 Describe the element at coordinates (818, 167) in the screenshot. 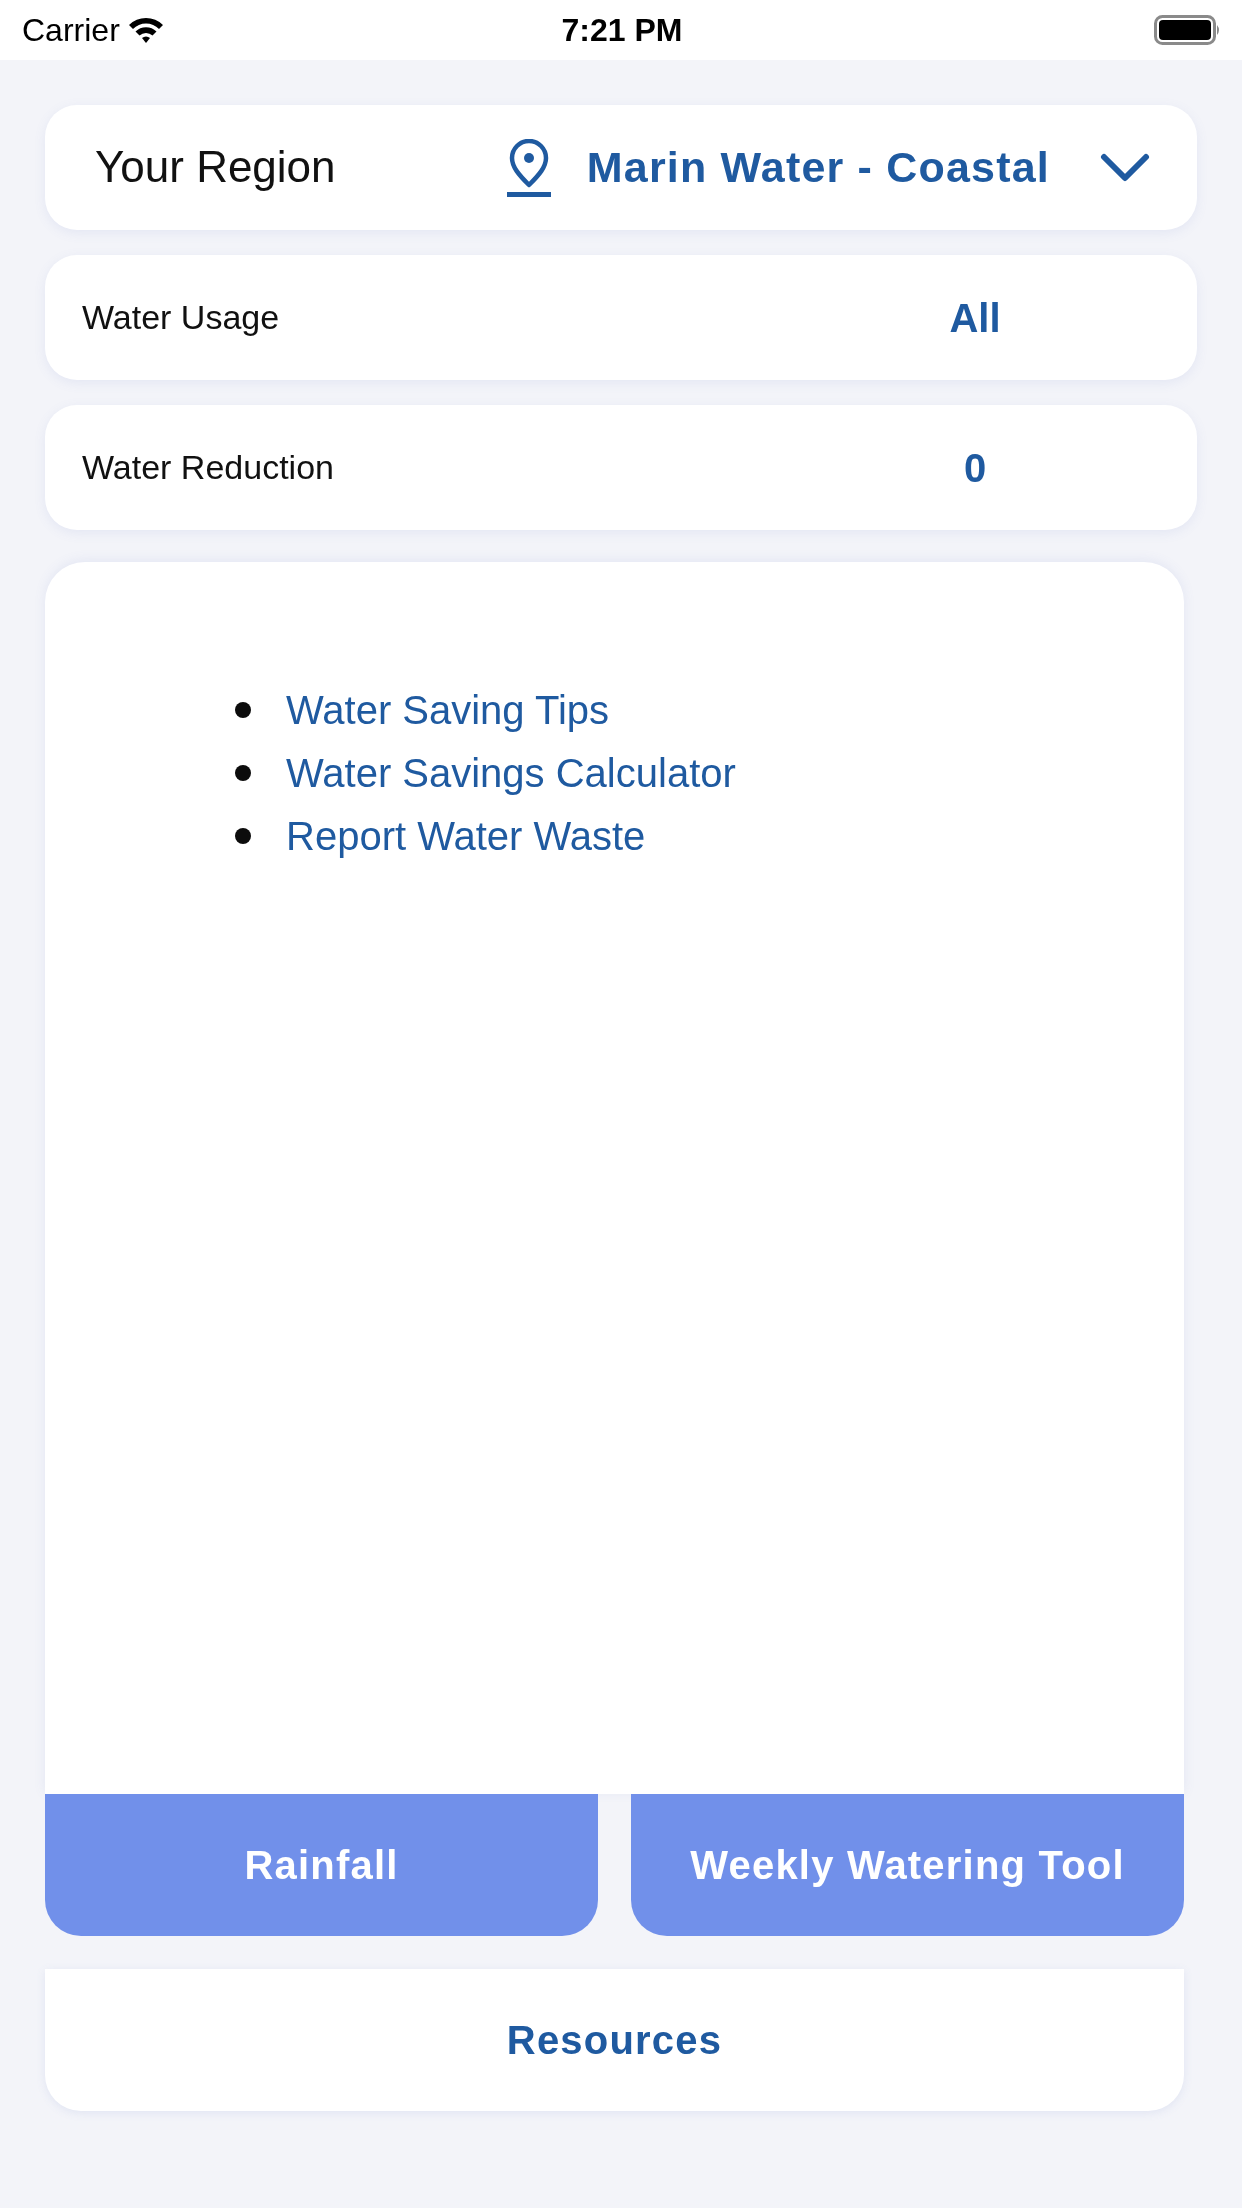

I see `region-dropdown: Marin Water - Coastal` at that location.